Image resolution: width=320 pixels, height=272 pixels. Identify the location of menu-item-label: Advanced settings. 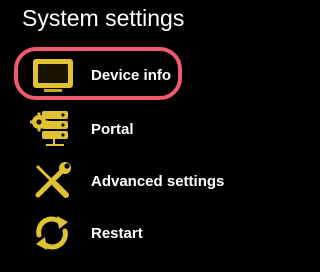
(158, 181).